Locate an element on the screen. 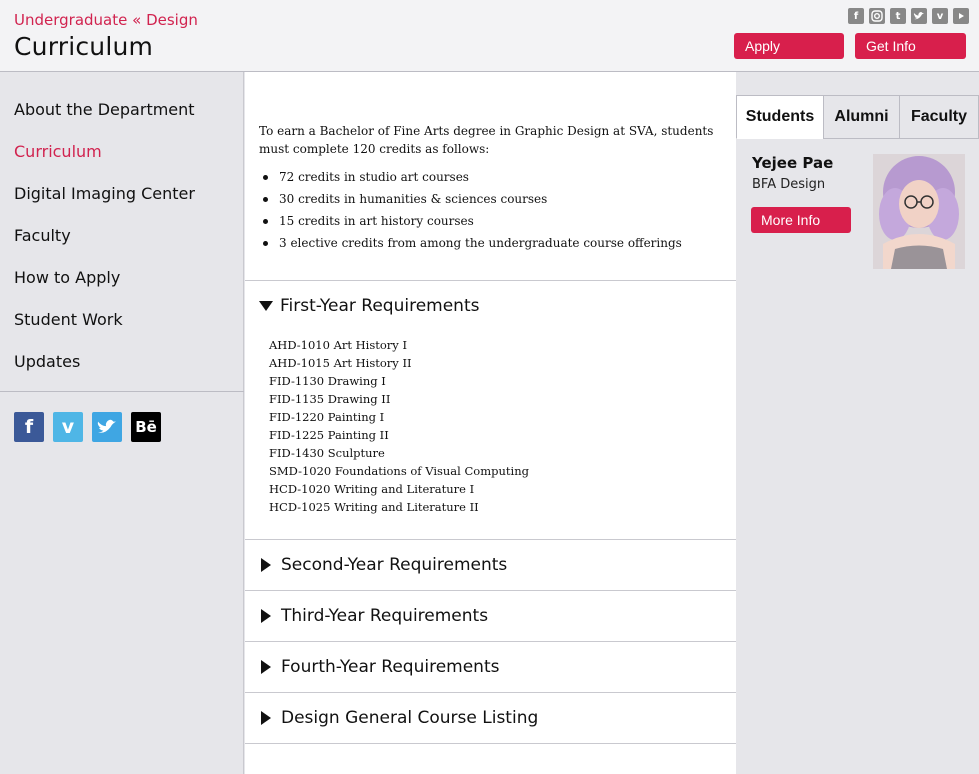 The width and height of the screenshot is (979, 774). sidebar-divider is located at coordinates (122, 391).